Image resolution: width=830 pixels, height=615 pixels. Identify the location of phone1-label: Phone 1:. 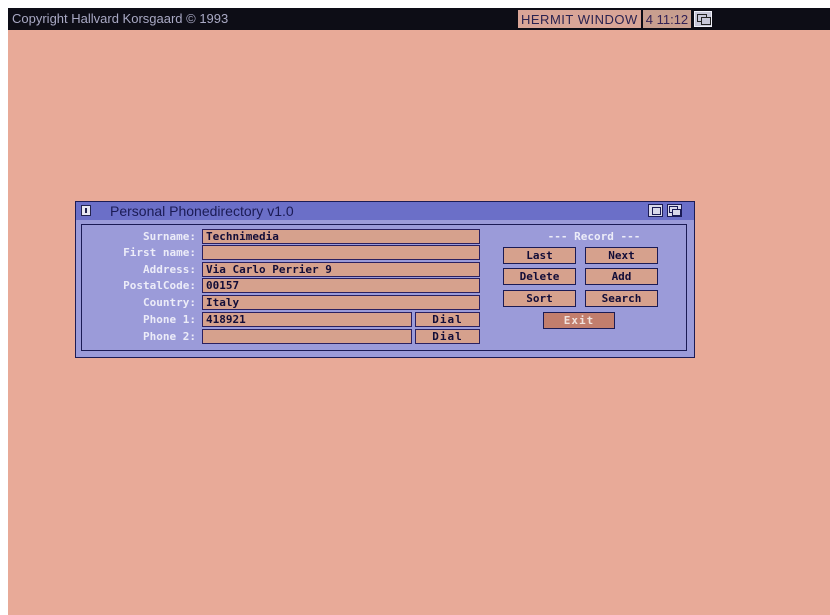
(169, 319).